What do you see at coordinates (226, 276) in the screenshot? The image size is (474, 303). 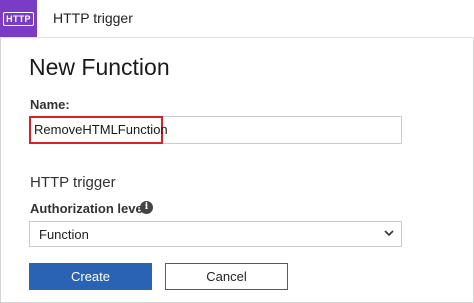 I see `cancel-button: Cancel` at bounding box center [226, 276].